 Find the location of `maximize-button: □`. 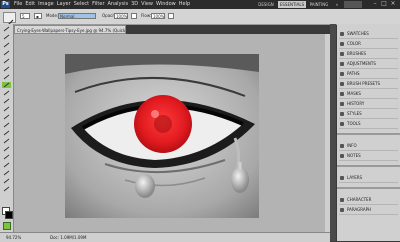

maximize-button: □ is located at coordinates (384, 4).